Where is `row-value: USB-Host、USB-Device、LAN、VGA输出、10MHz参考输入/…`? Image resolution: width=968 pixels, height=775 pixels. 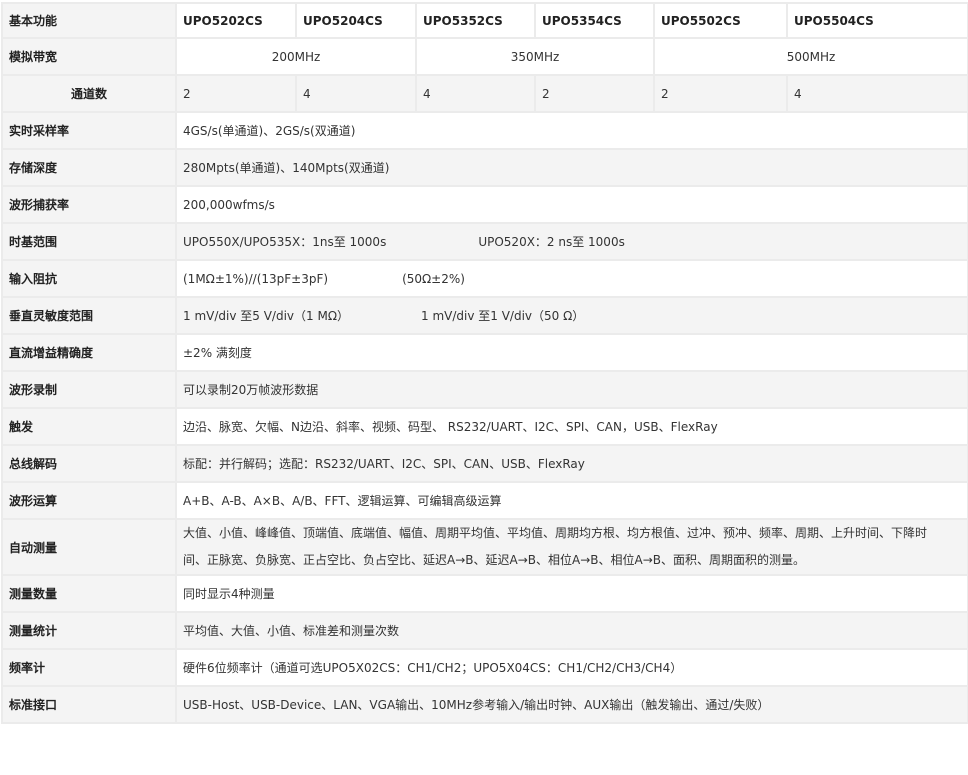 row-value: USB-Host、USB-Device、LAN、VGA输出、10MHz参考输入/… is located at coordinates (571, 704).